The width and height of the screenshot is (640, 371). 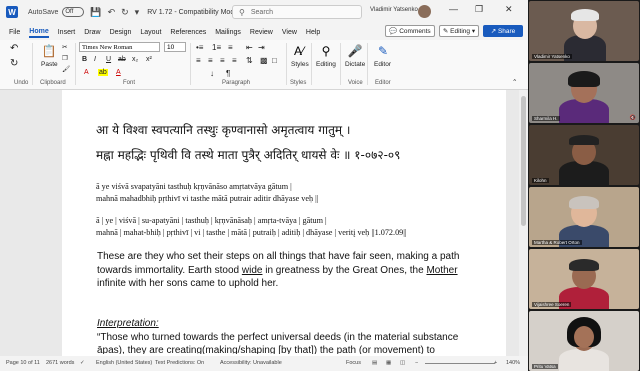 I want to click on minimize-button: —, so click(x=453, y=9).